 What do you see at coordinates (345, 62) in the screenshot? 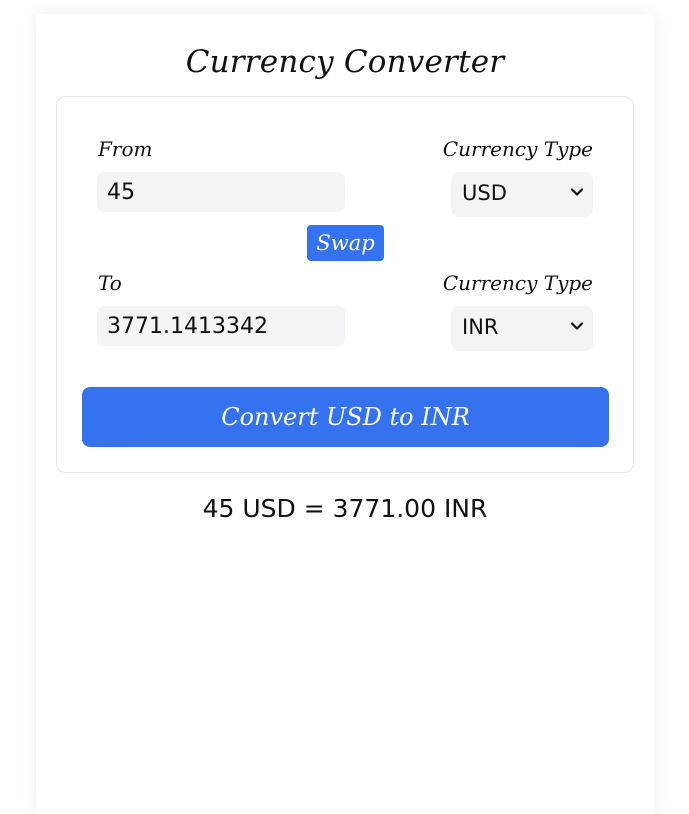
I see `page-title: Currency Converter` at bounding box center [345, 62].